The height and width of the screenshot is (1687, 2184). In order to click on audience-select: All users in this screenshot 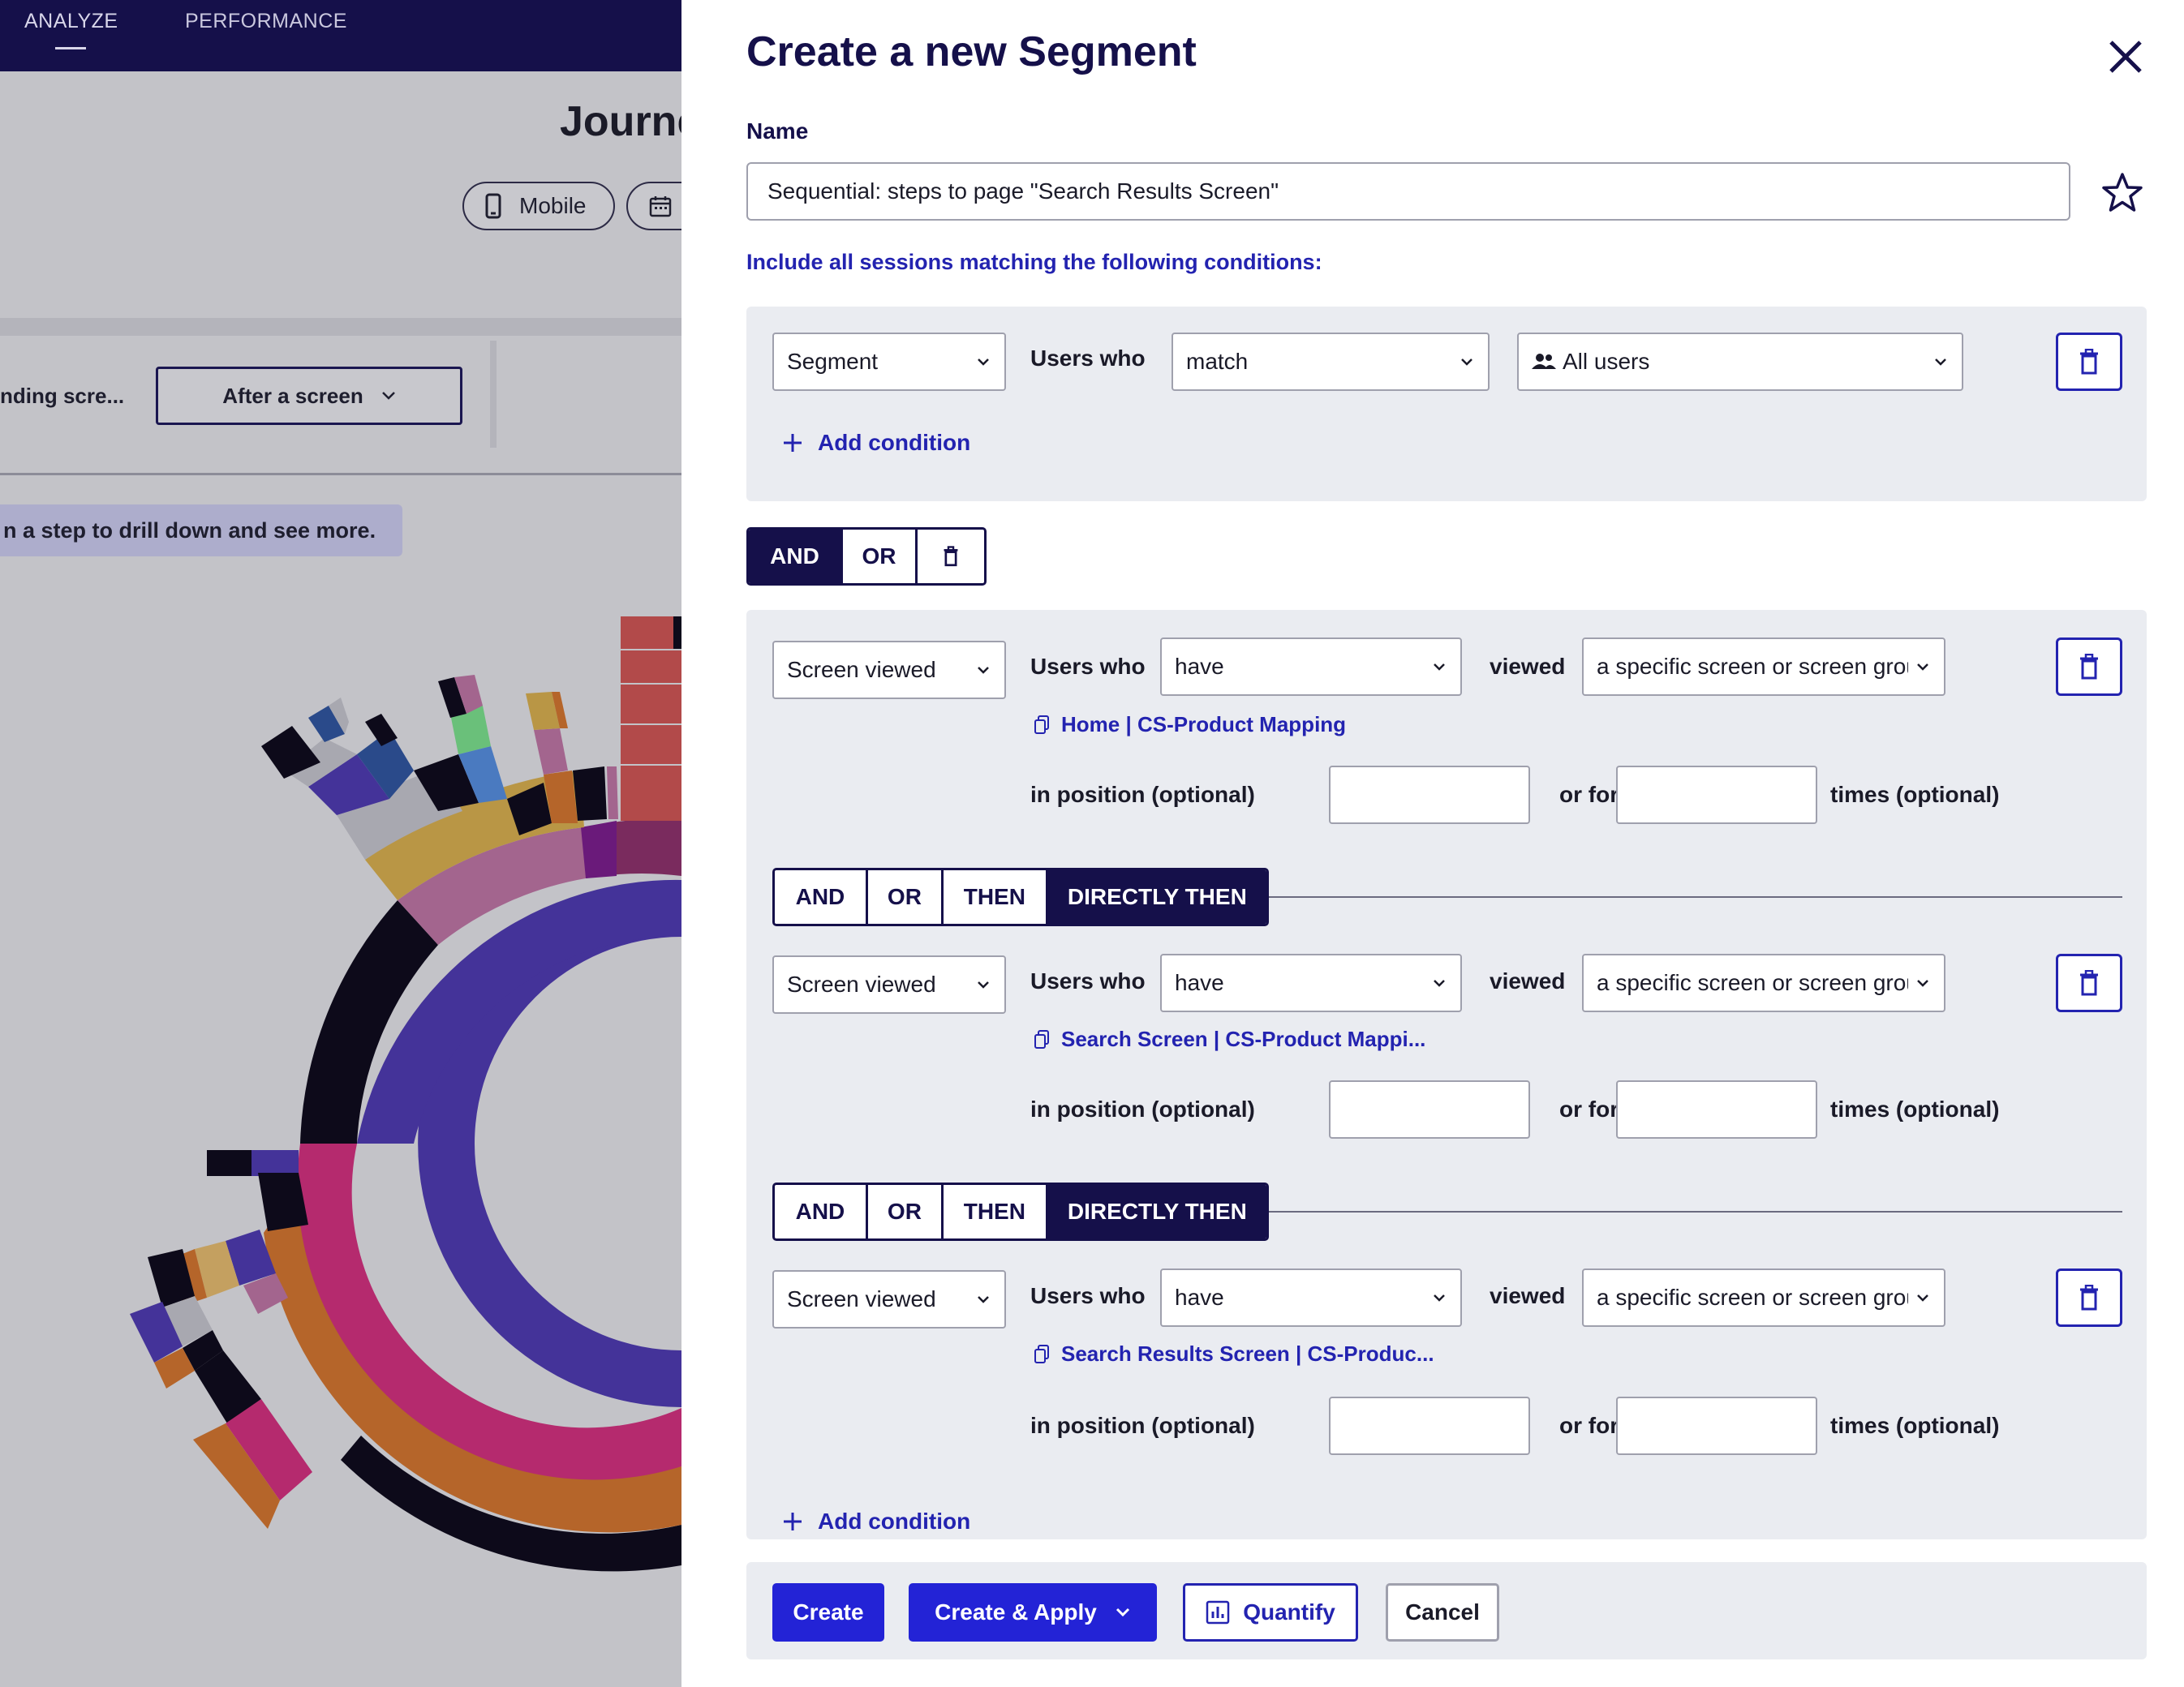, I will do `click(1740, 362)`.